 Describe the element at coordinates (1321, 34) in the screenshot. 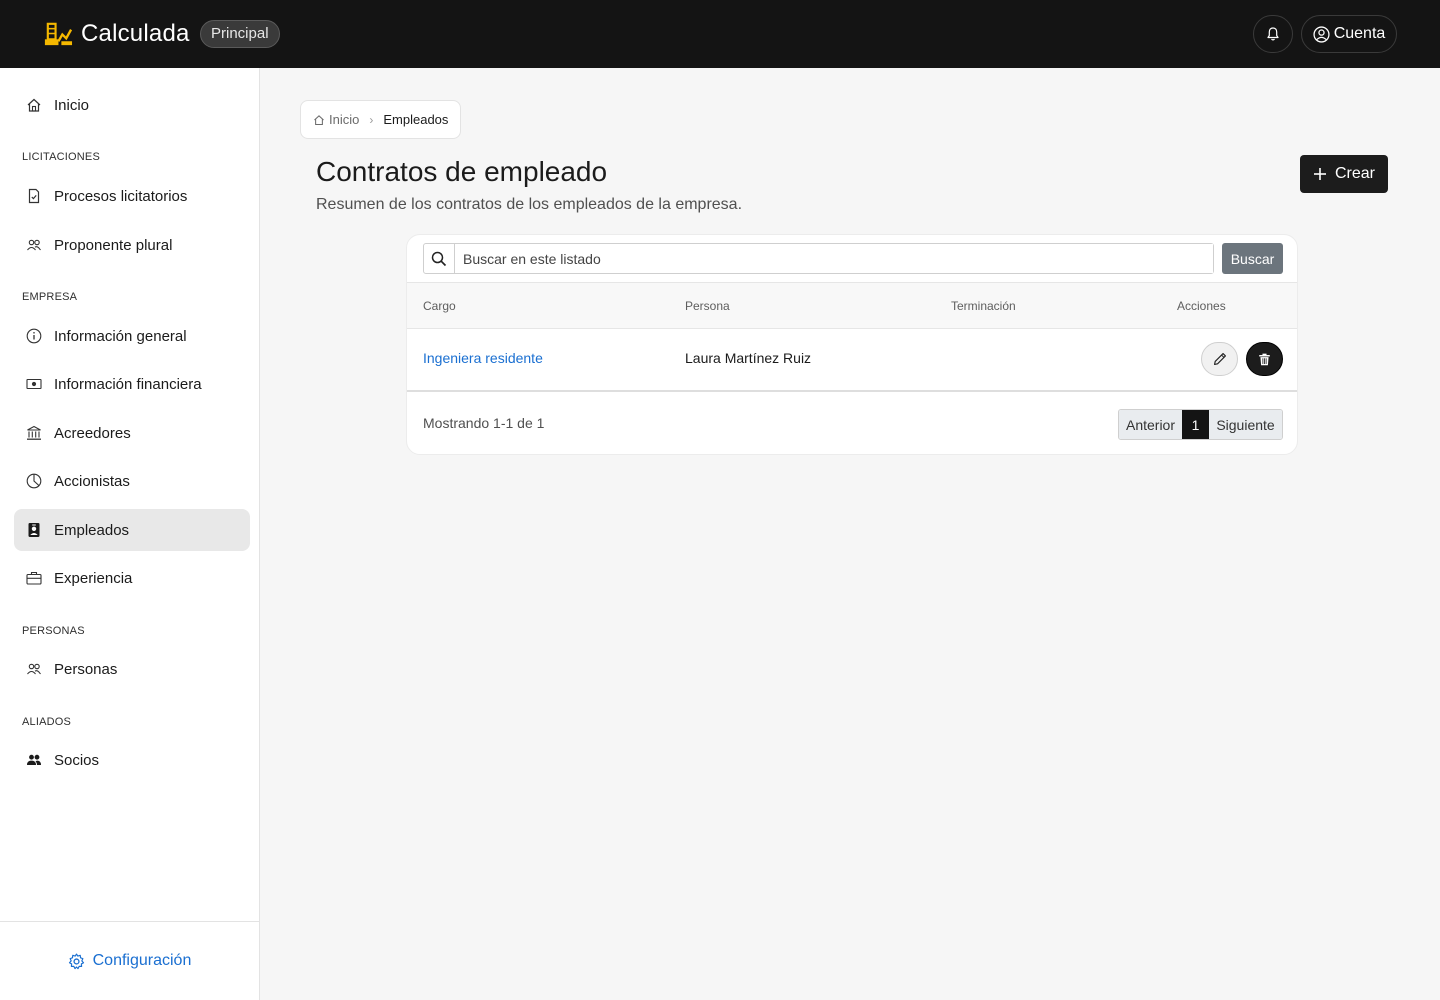

I see `person-circle-icon` at that location.